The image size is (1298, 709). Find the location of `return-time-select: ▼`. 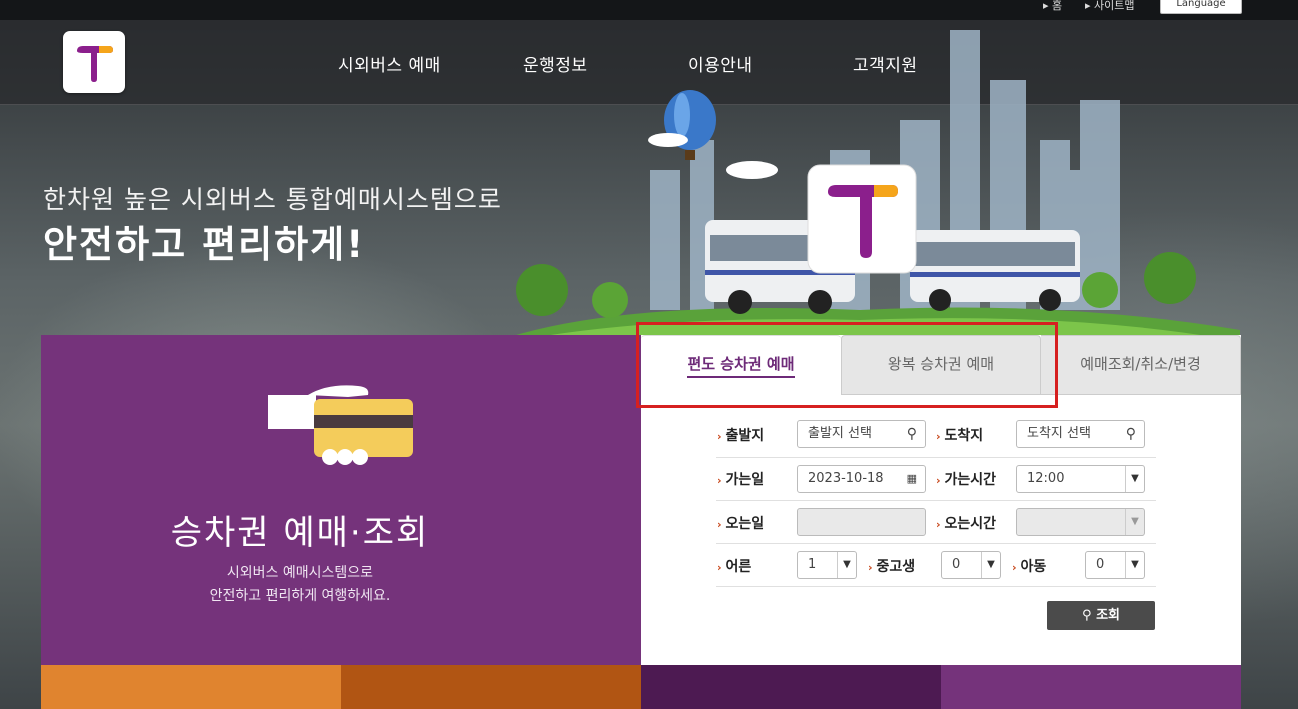

return-time-select: ▼ is located at coordinates (1080, 522).